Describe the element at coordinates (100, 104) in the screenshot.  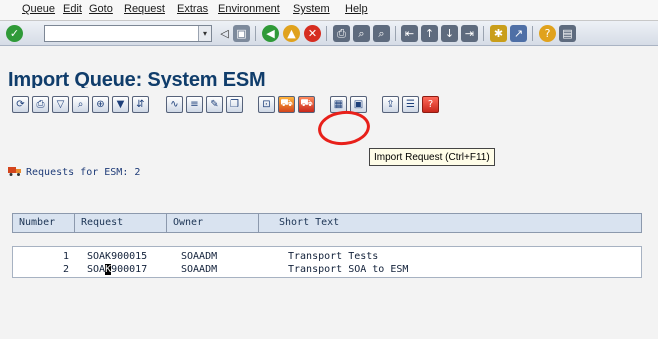
I see `zoom-icon: ⊕` at that location.